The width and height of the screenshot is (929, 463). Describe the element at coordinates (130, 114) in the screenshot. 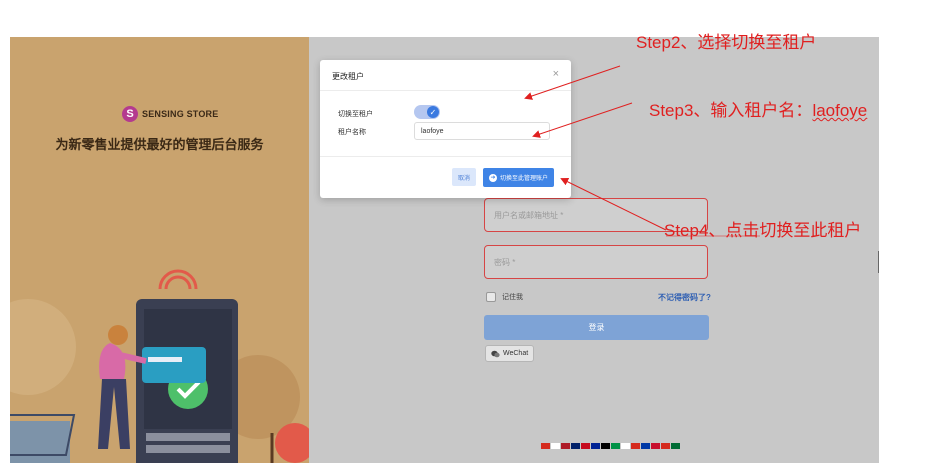

I see `sensing-store-logo-icon: S` at that location.